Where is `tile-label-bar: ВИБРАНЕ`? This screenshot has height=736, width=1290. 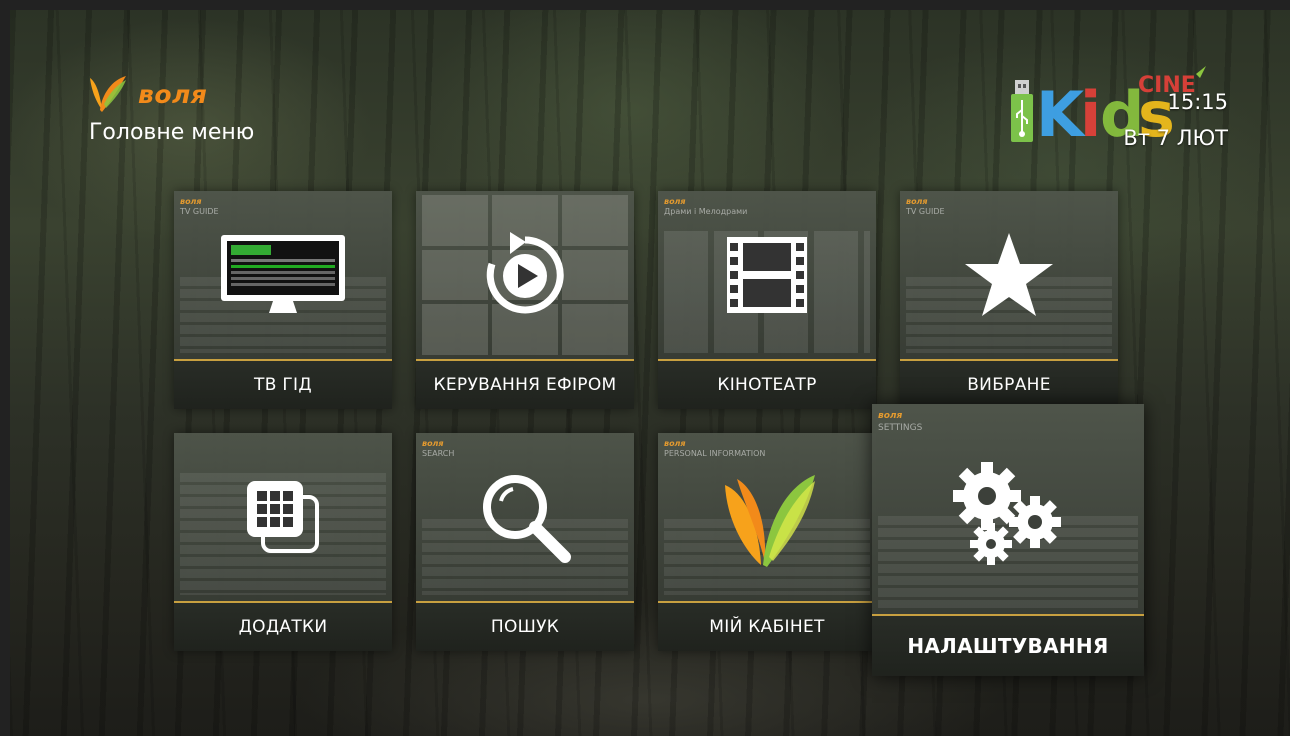
tile-label-bar: ВИБРАНЕ is located at coordinates (1009, 384).